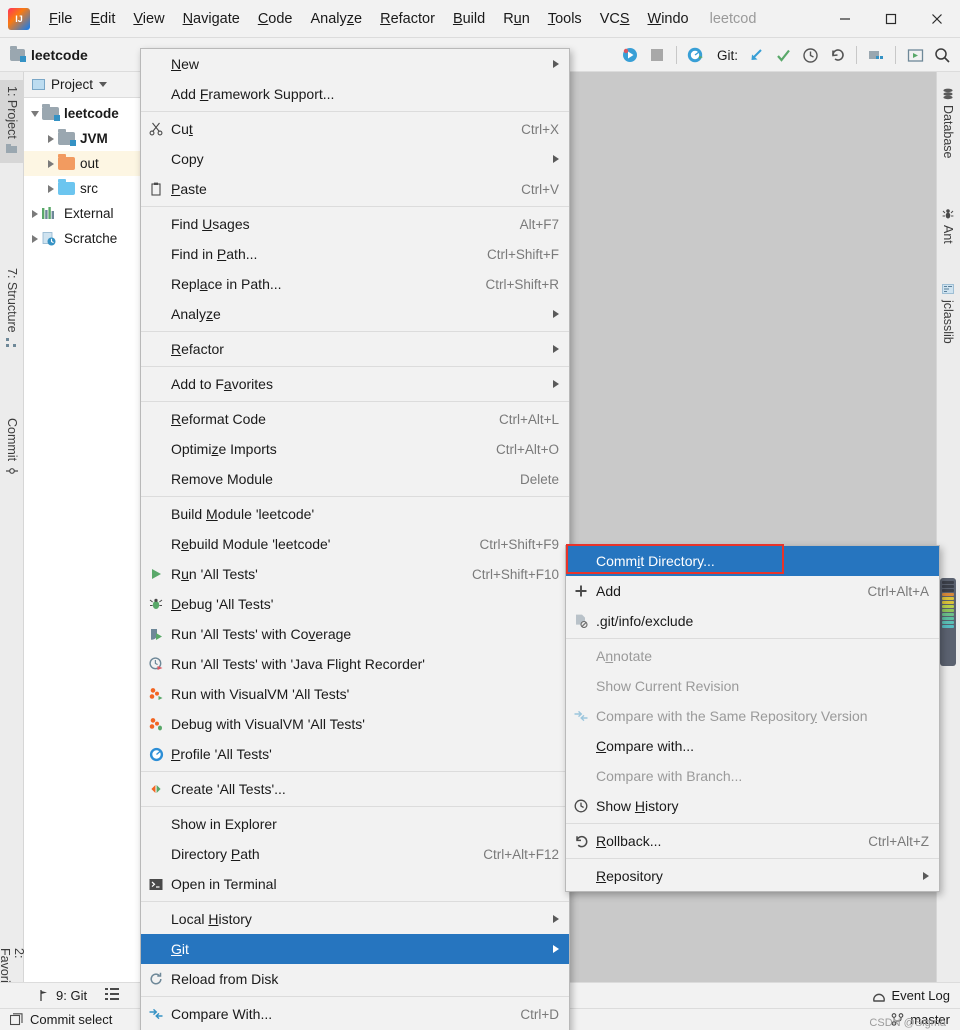 This screenshot has height=1030, width=960. Describe the element at coordinates (12, 440) in the screenshot. I see `tool-window-tab-label: Commit` at that location.